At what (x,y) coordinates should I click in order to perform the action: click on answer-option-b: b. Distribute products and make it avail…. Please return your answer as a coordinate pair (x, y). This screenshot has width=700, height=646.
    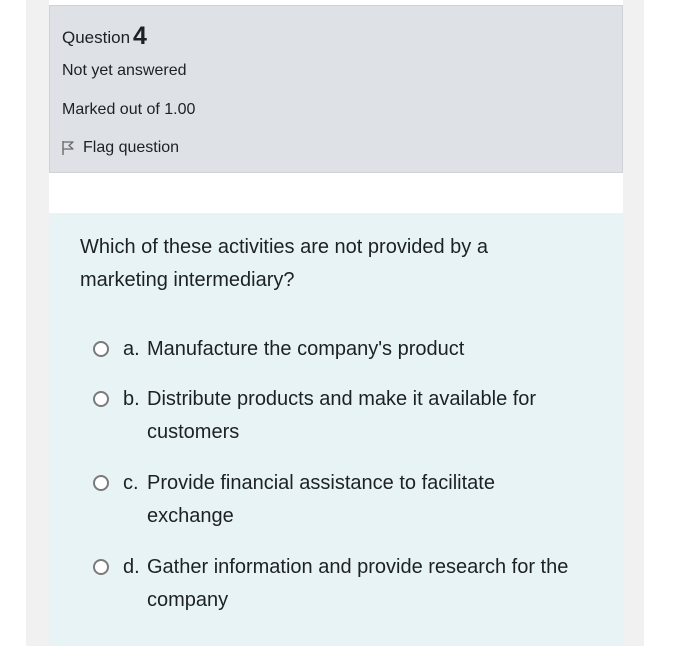
    Looking at the image, I should click on (353, 425).